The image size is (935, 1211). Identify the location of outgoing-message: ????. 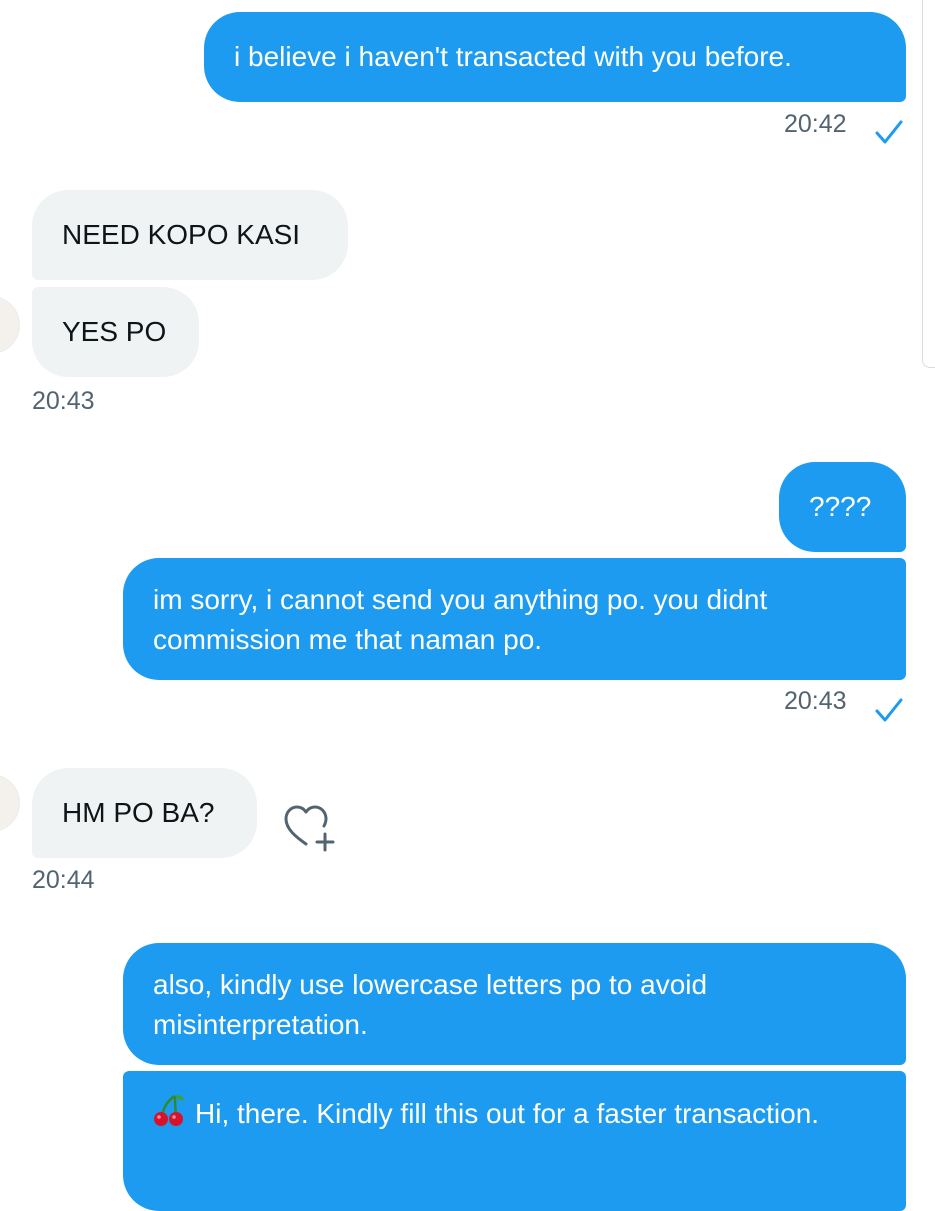
(842, 507).